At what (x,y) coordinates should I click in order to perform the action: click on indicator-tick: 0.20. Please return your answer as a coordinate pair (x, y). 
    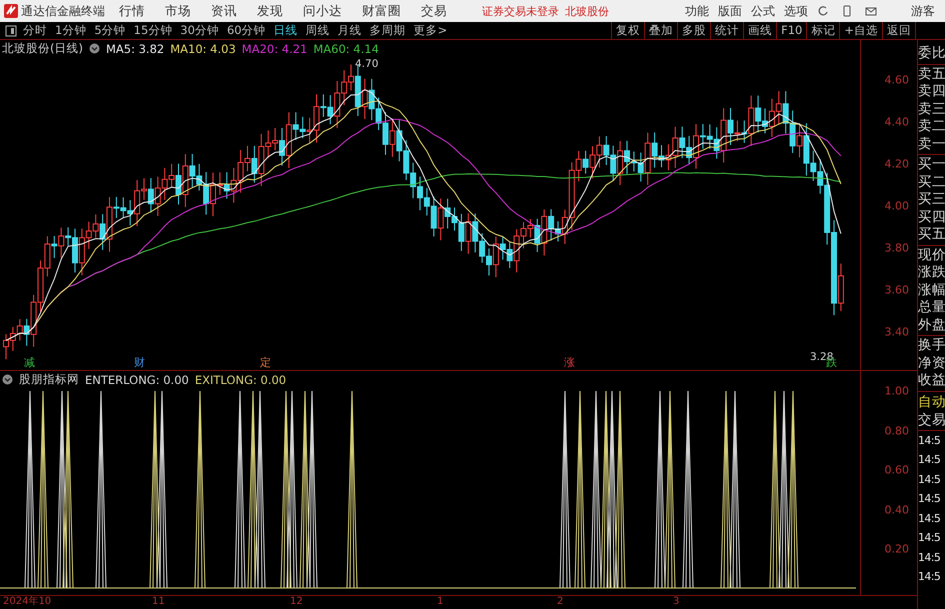
    Looking at the image, I should click on (896, 549).